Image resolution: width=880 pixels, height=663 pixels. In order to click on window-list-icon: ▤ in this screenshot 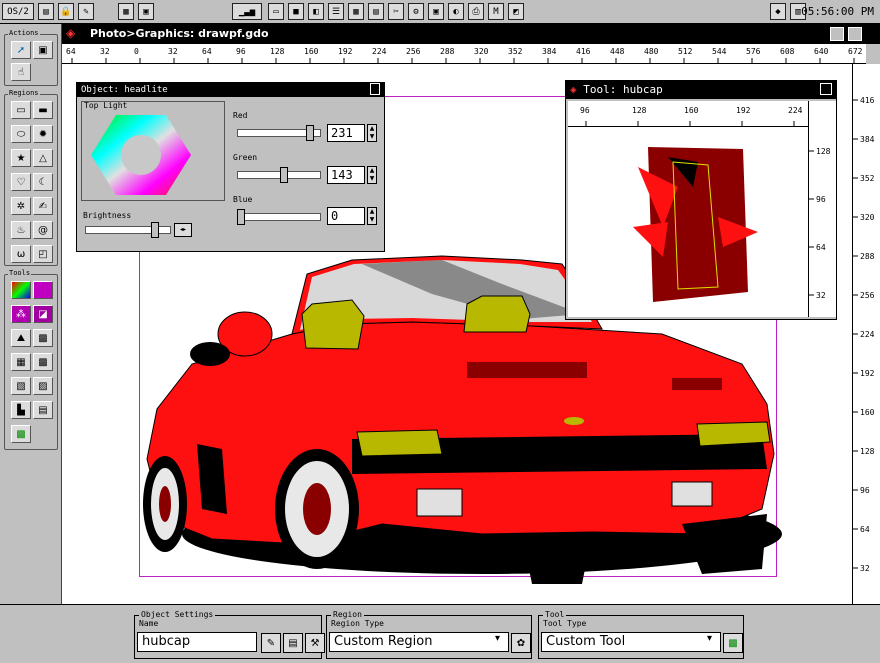, I will do `click(46, 11)`.